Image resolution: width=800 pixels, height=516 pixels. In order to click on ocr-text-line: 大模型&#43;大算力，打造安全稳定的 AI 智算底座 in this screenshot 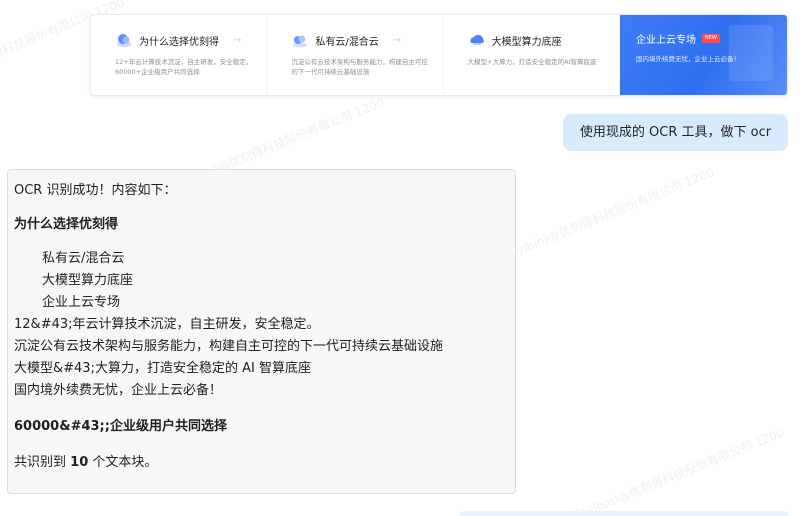, I will do `click(162, 368)`.